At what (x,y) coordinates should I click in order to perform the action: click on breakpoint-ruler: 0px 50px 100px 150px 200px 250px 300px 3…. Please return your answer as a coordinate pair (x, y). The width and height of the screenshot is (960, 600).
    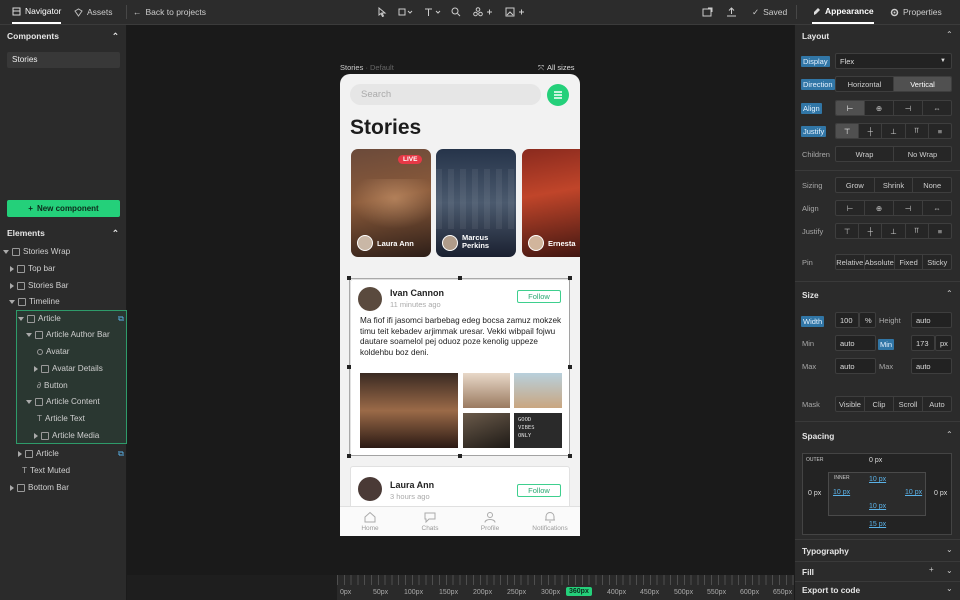
    Looking at the image, I should click on (565, 587).